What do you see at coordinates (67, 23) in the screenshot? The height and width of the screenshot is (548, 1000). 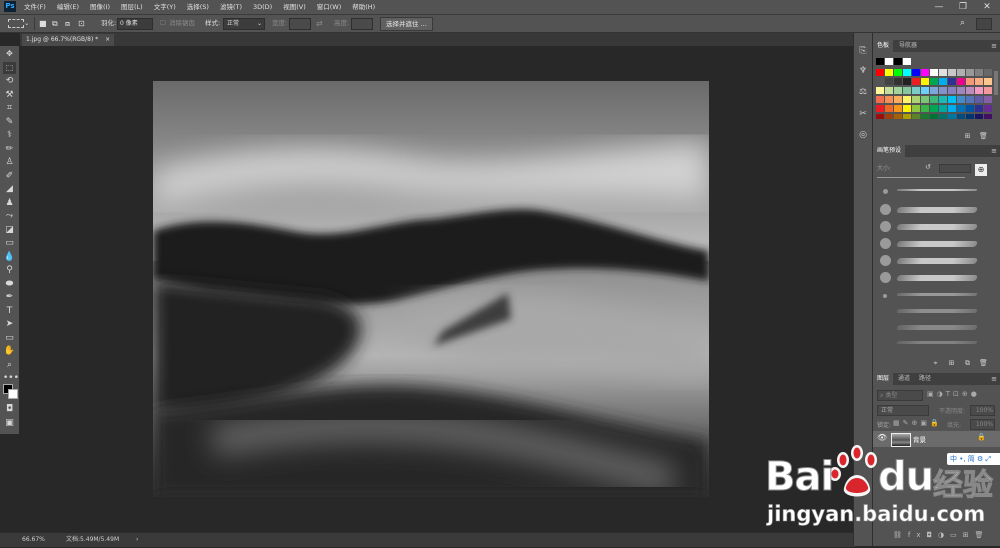 I see `subtract-selection-icon: ⧈` at bounding box center [67, 23].